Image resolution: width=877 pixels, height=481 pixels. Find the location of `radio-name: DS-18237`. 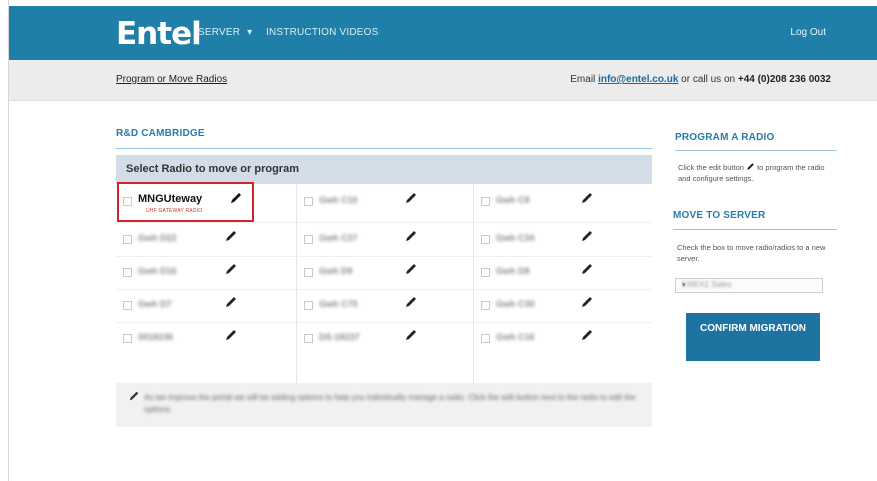

radio-name: DS-18237 is located at coordinates (339, 337).